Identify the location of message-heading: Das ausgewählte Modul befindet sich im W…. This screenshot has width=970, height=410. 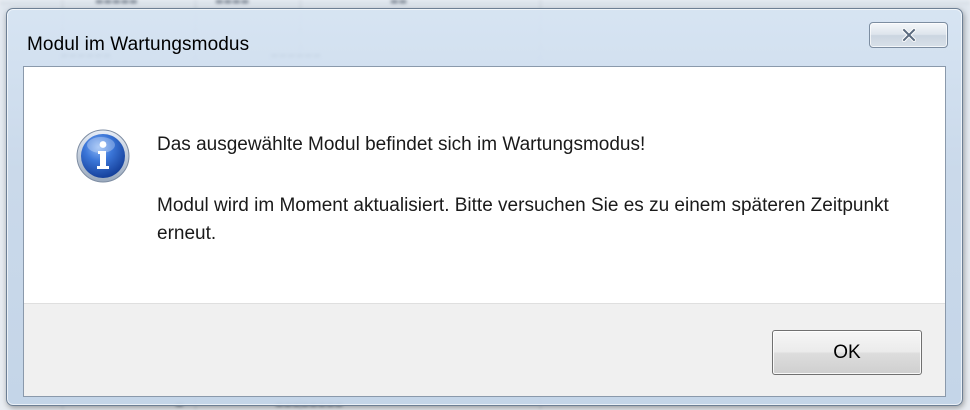
(401, 144).